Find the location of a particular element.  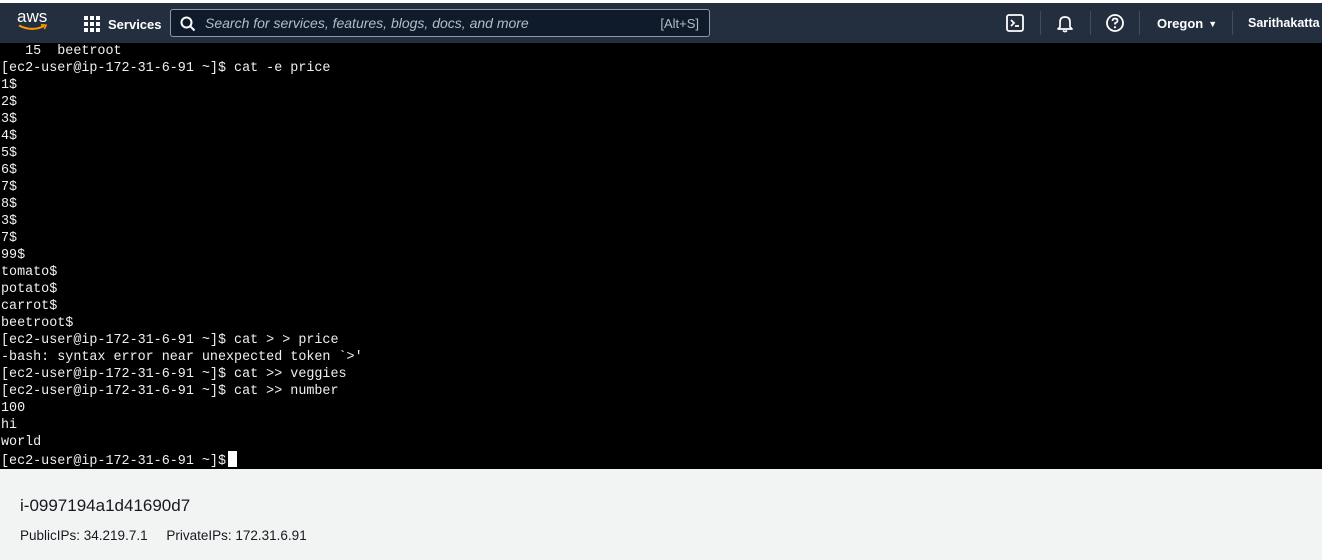

cloudshell-icon is located at coordinates (1015, 23).